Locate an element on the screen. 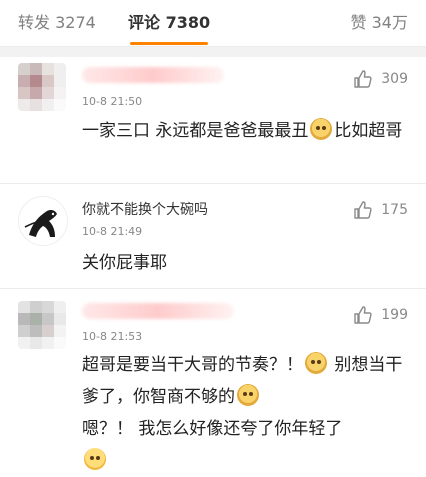 The image size is (426, 477). avatar-image is located at coordinates (40, 223).